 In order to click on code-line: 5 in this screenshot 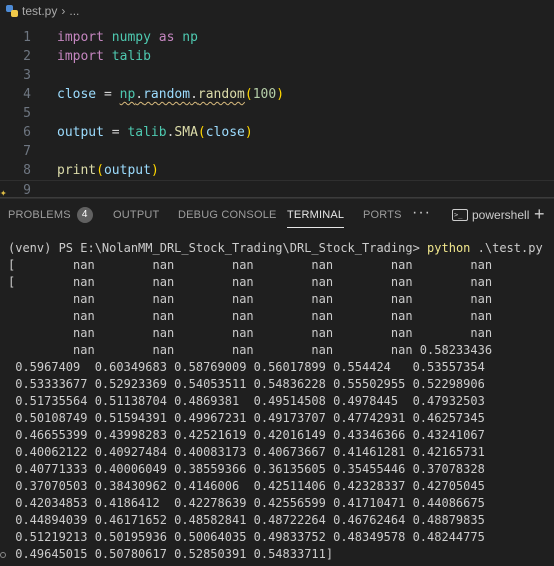, I will do `click(277, 113)`.